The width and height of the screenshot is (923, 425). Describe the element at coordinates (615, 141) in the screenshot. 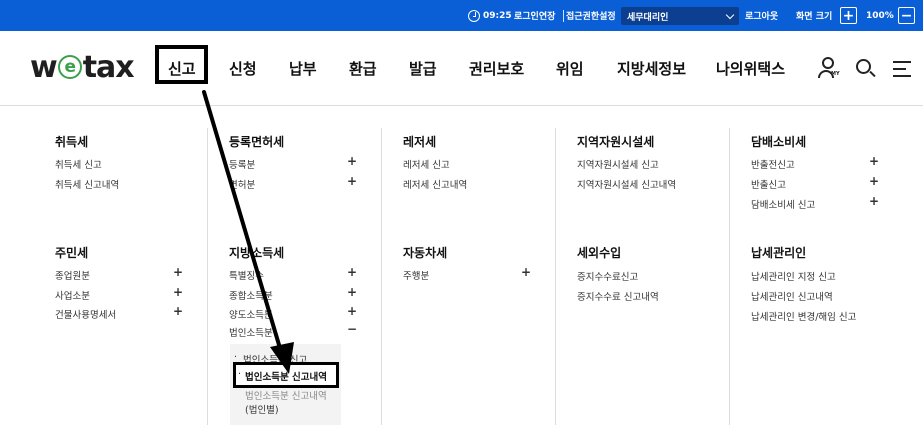

I see `category-regional-resource-tax: 지역자원시설세` at that location.